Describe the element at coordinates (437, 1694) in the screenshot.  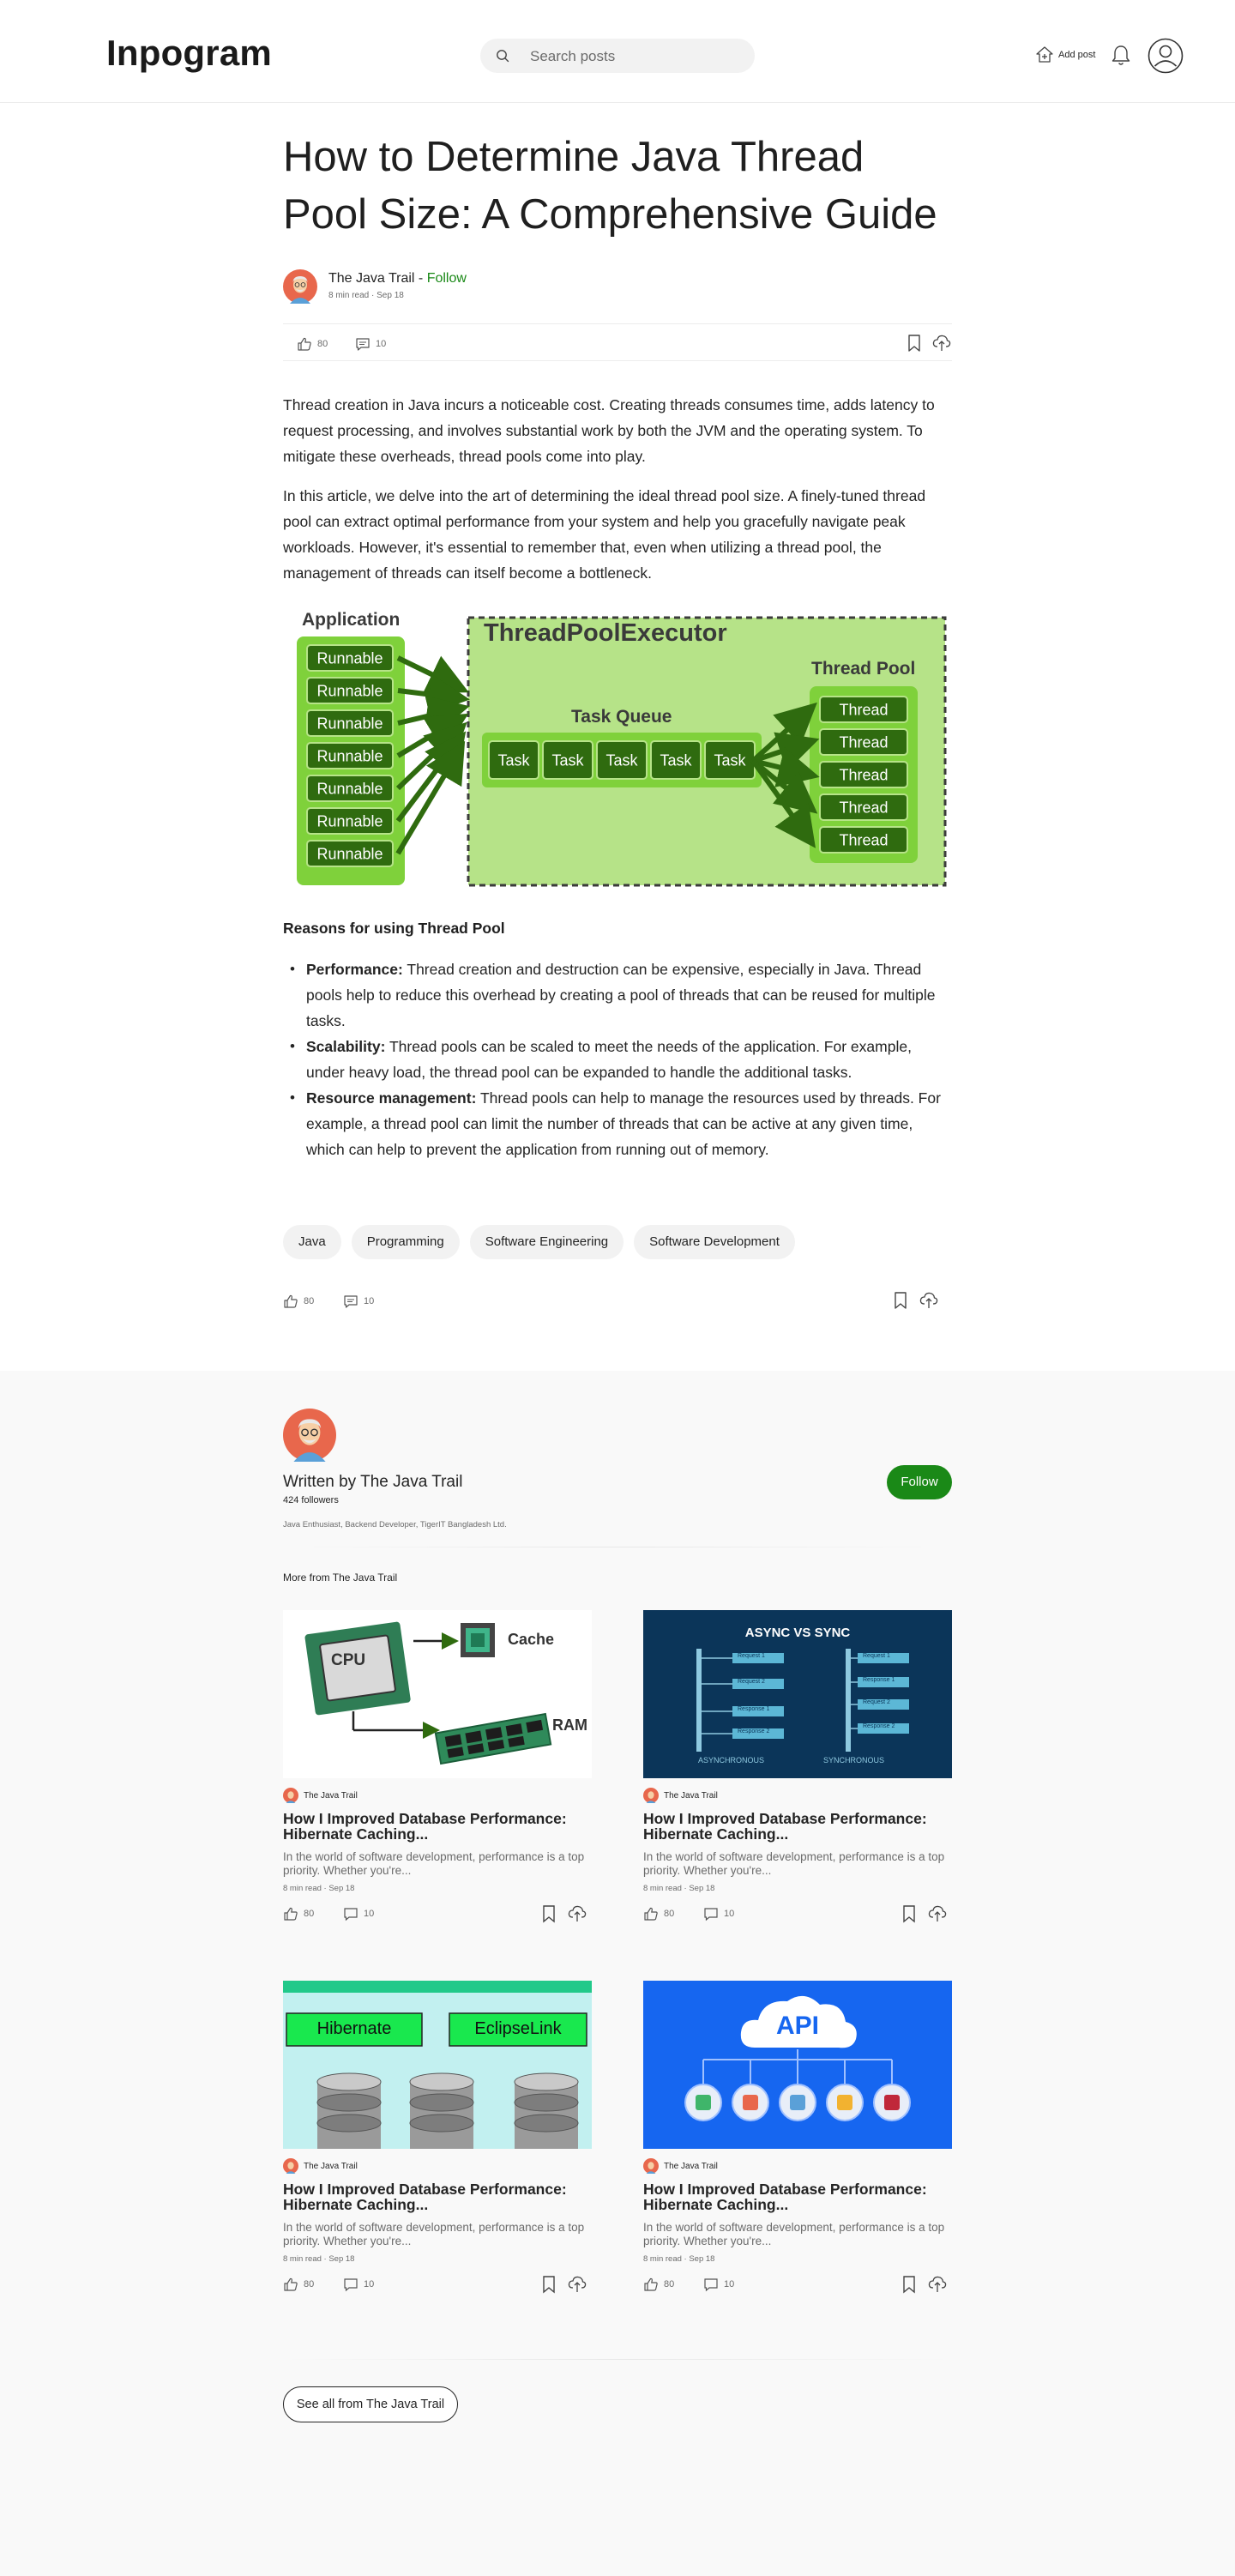
I see `card-thumbnail: CPU Cache RAM` at that location.